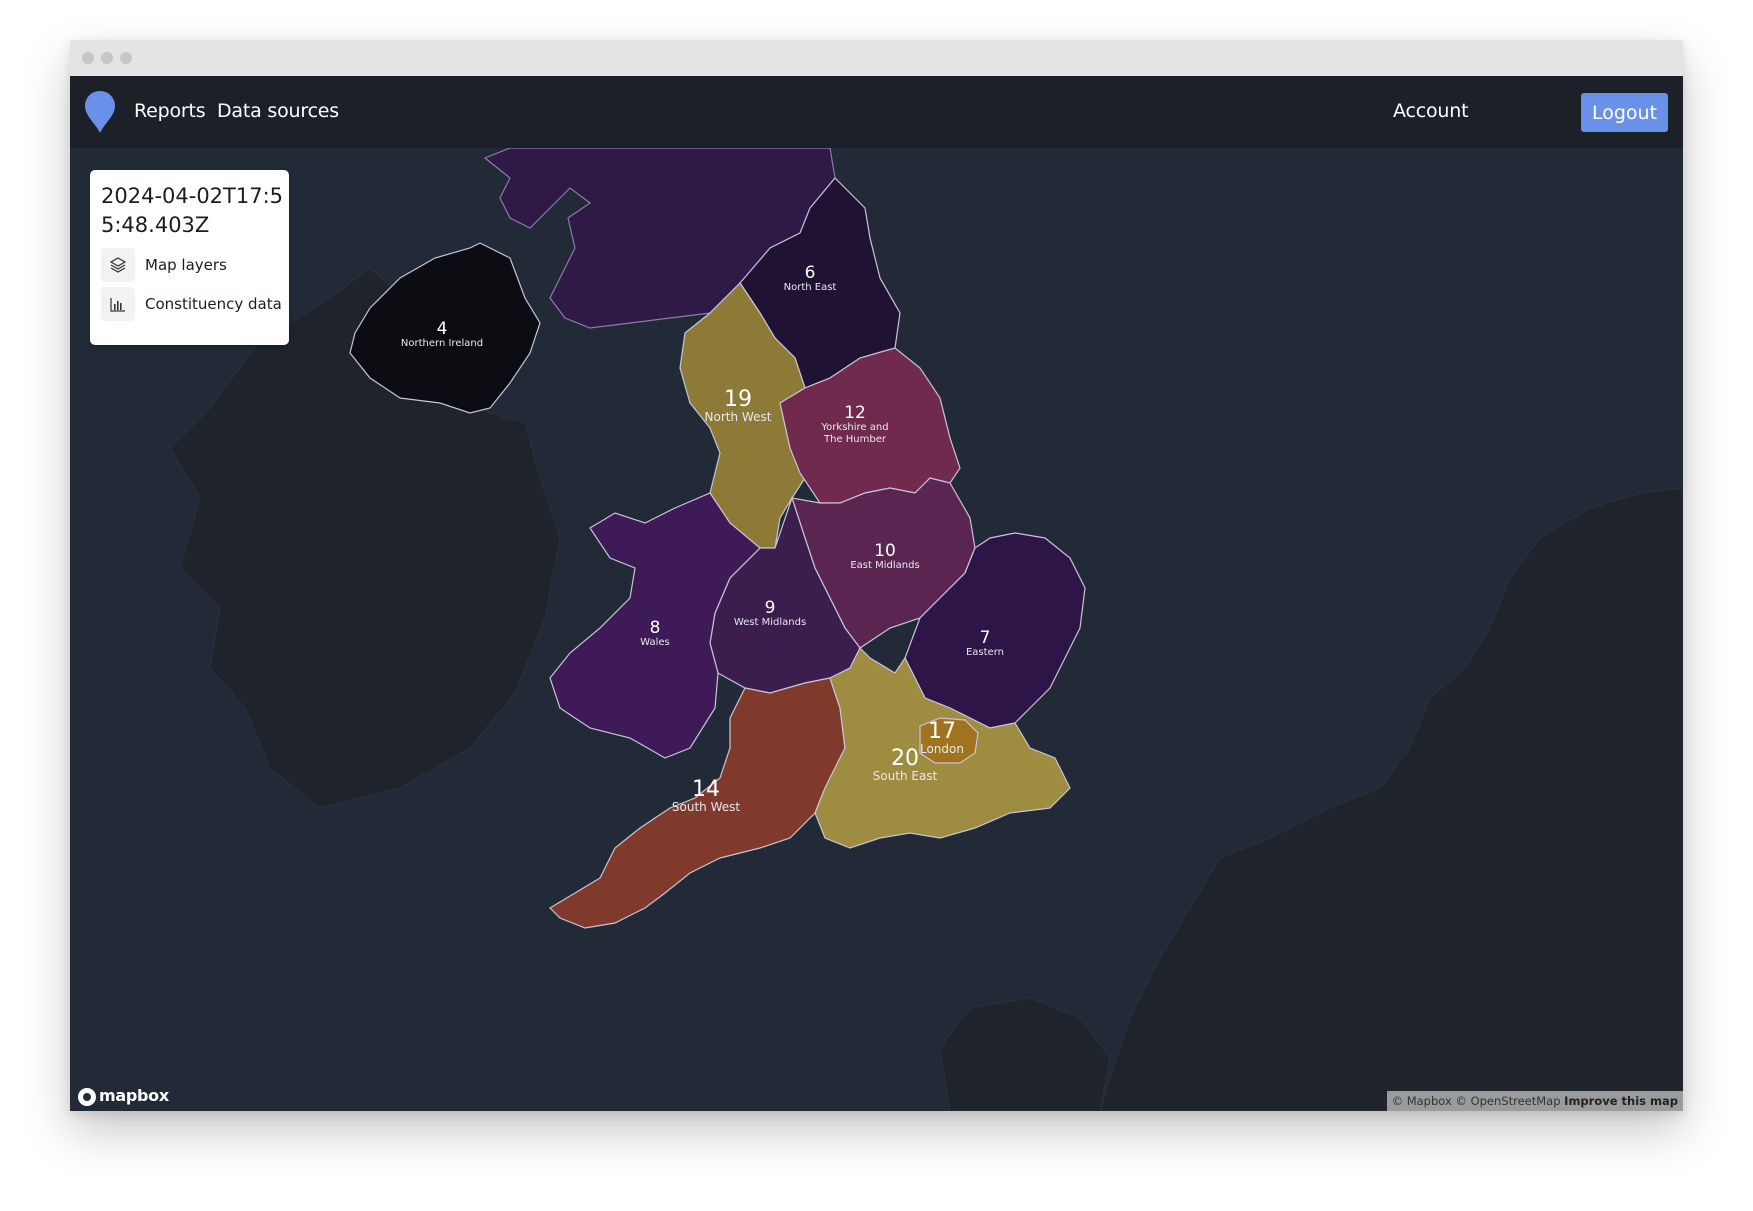 Image resolution: width=1753 pixels, height=1211 pixels. I want to click on constituency-data-button: Constituency data, so click(191, 304).